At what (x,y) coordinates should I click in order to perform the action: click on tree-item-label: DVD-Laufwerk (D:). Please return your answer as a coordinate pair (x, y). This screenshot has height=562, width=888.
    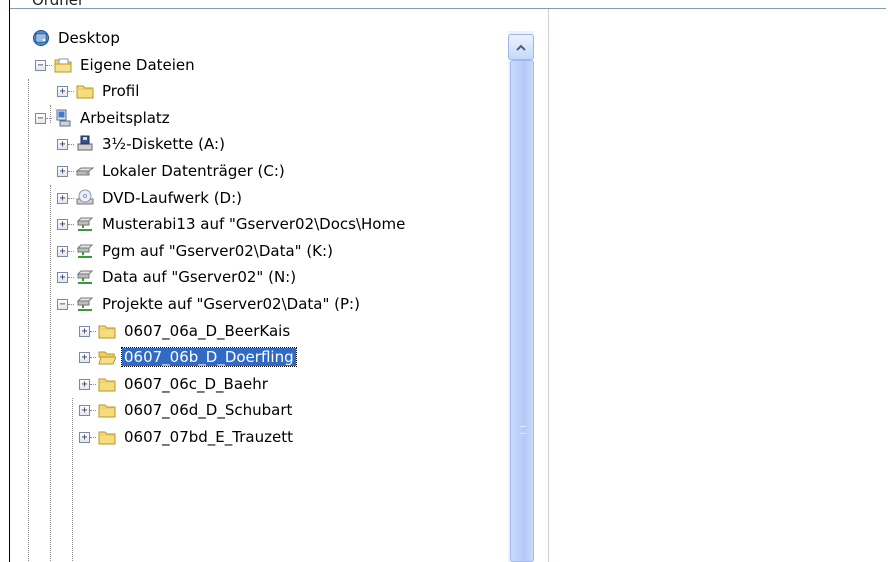
    Looking at the image, I should click on (172, 197).